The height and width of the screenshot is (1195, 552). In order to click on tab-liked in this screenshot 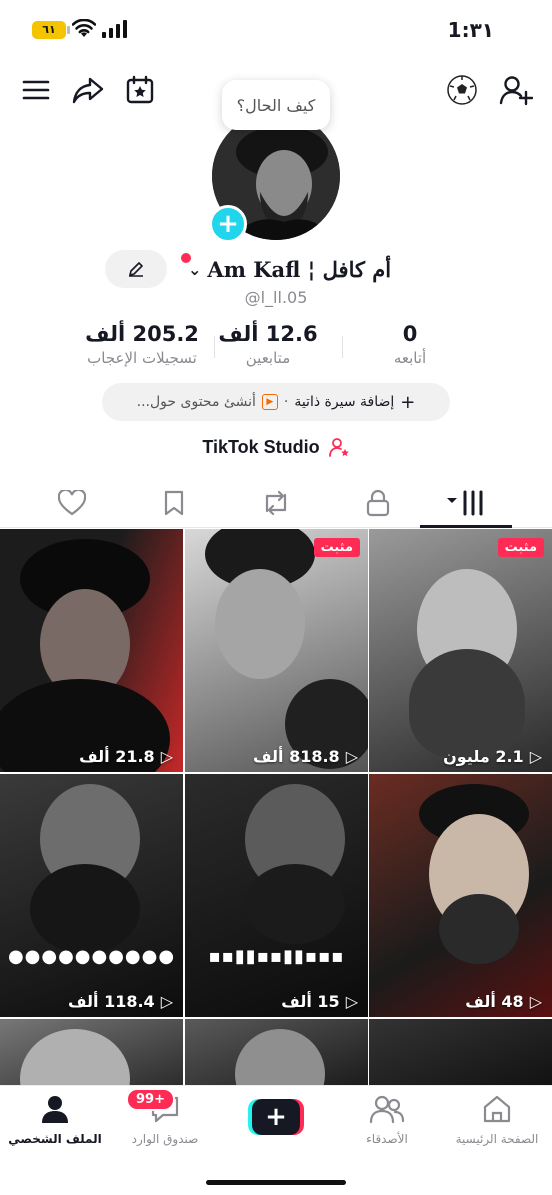, I will do `click(72, 503)`.